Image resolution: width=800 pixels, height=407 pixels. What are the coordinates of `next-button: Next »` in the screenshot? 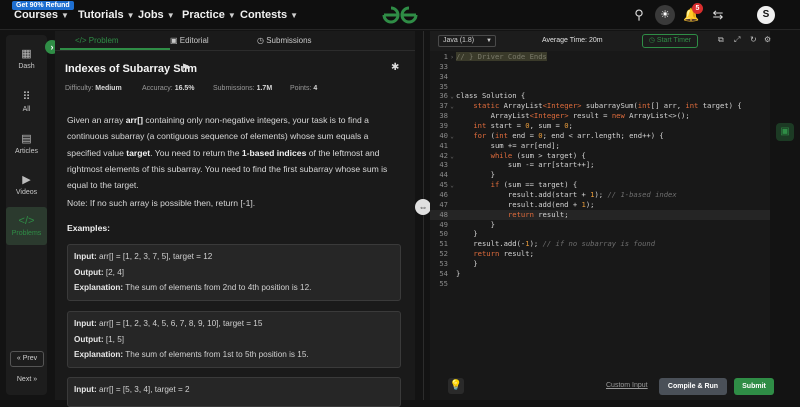 It's located at (27, 381).